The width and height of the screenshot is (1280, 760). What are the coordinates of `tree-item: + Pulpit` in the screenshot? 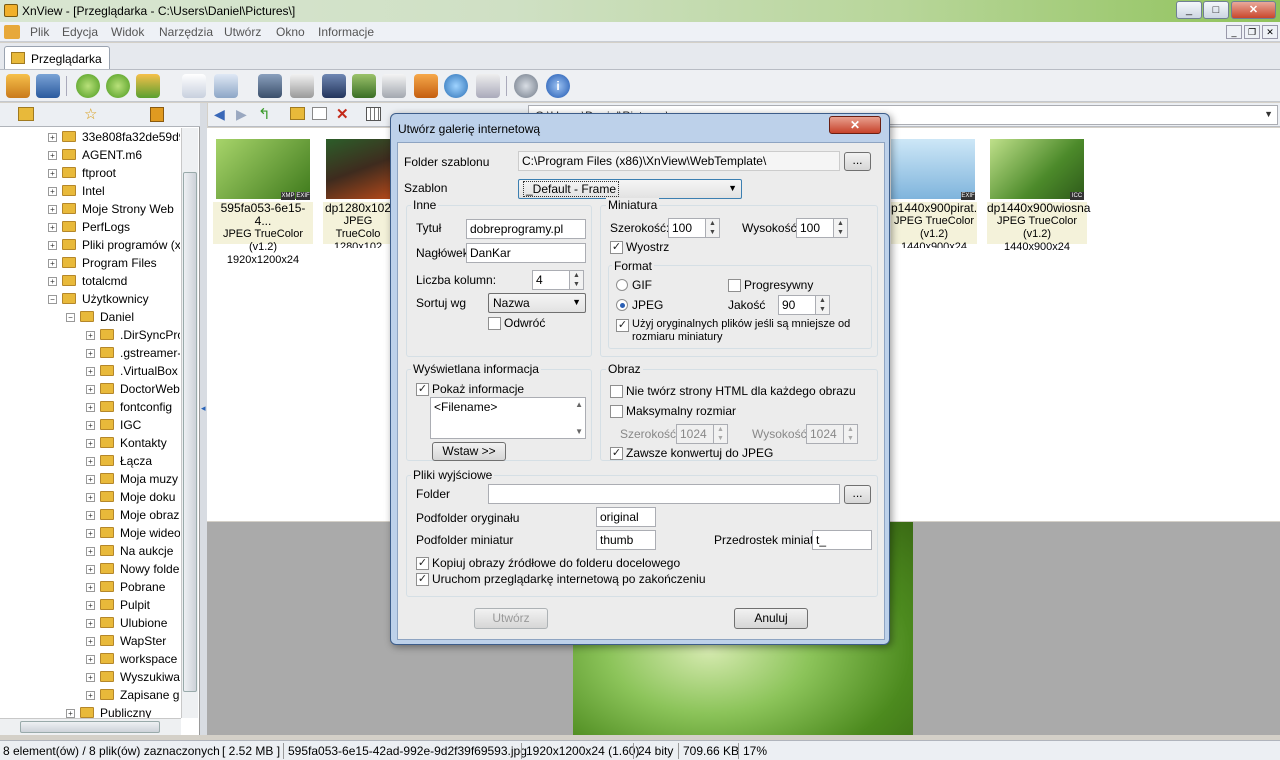 It's located at (90, 605).